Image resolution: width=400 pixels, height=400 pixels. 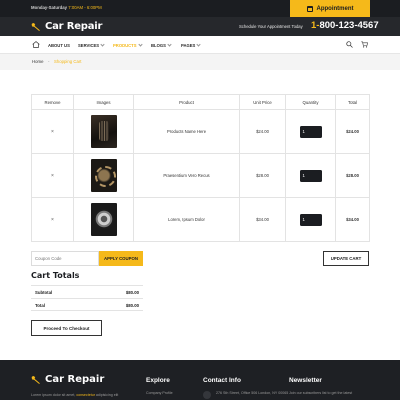 I want to click on search-icon, so click(x=349, y=44).